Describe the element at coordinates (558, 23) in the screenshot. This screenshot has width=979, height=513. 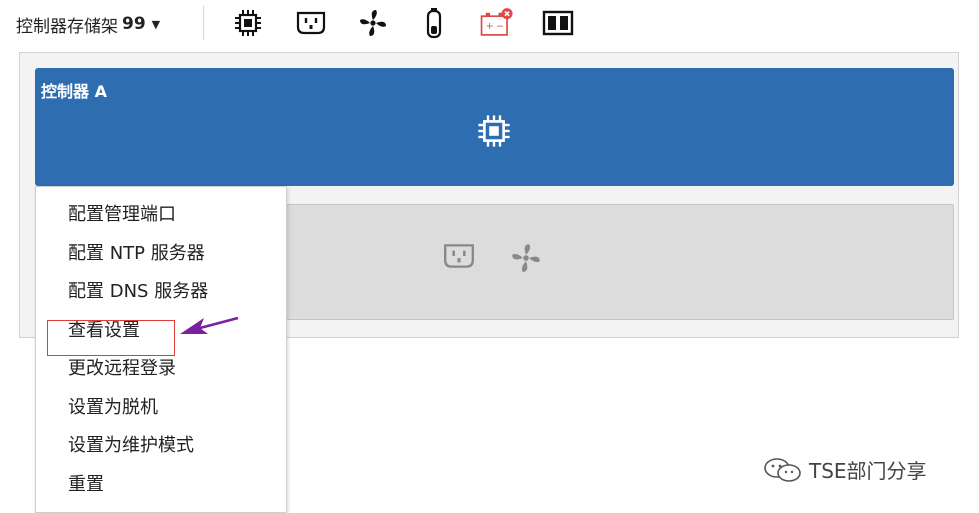
I see `dual-panel-icon` at that location.